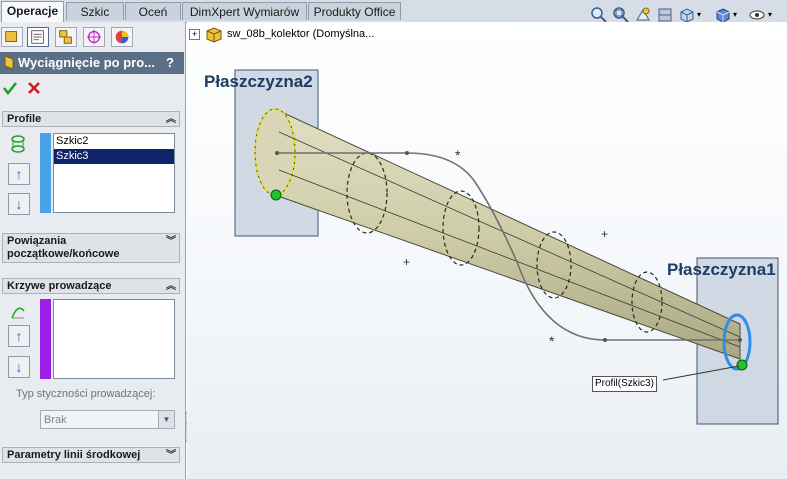 Image resolution: width=787 pixels, height=479 pixels. What do you see at coordinates (624, 384) in the screenshot?
I see `profile-callout: Profil(Szkic3)` at bounding box center [624, 384].